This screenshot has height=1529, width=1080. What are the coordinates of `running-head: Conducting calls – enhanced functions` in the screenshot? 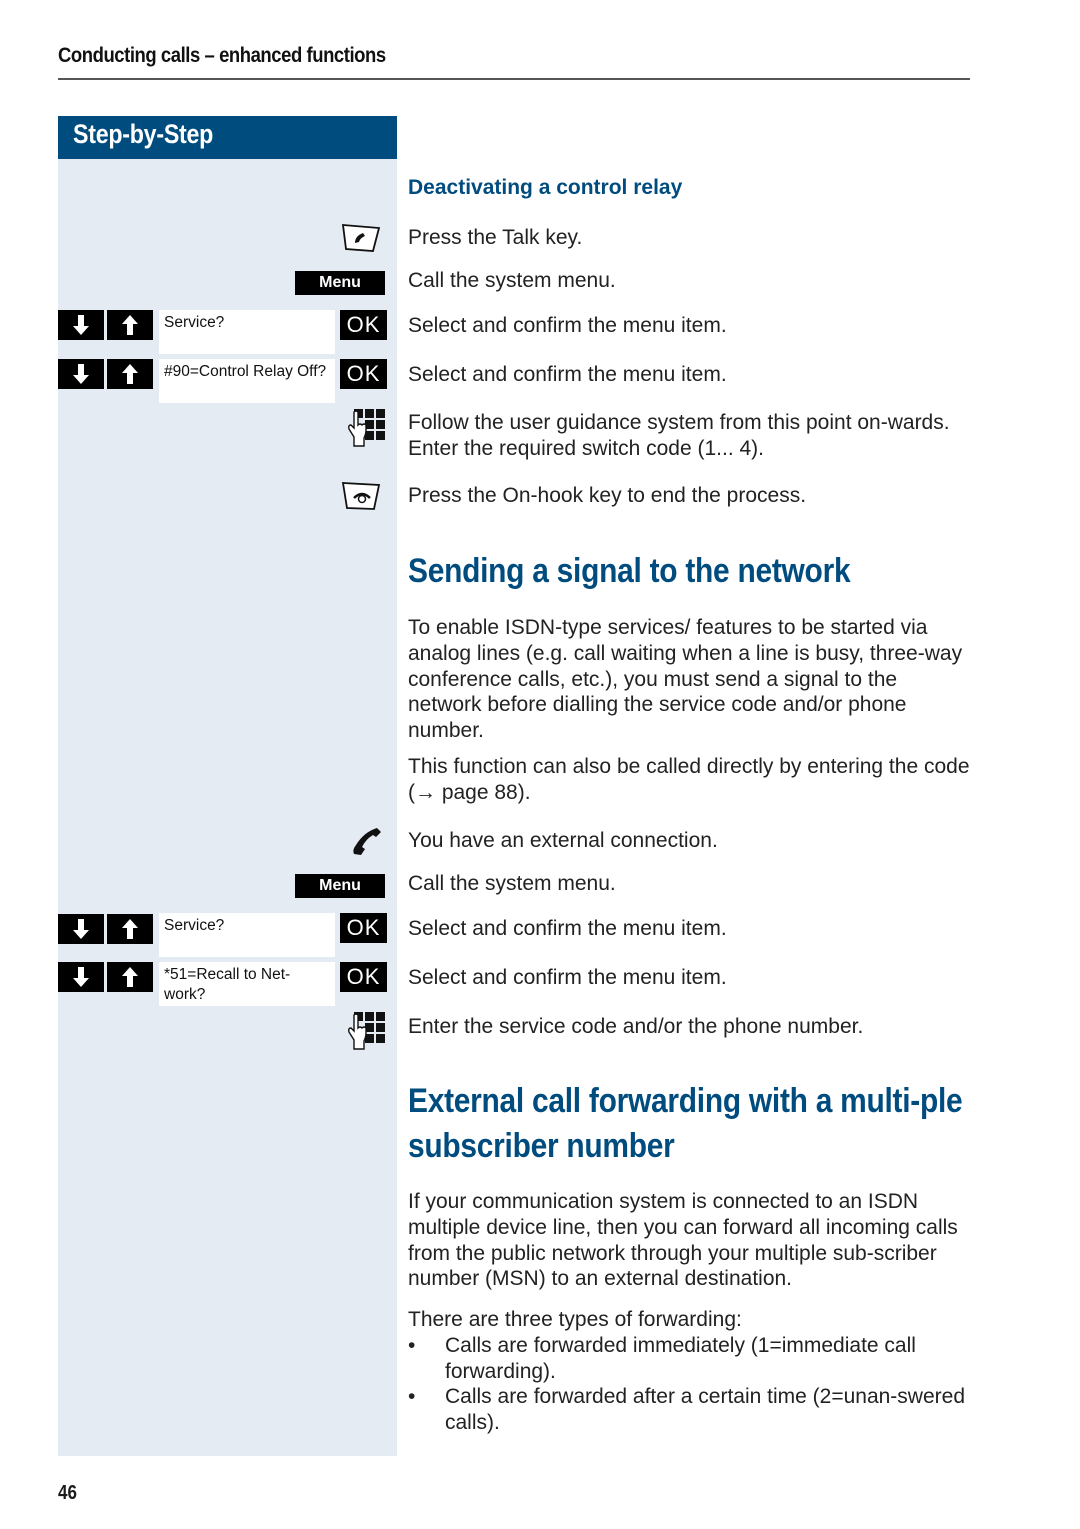 It's located at (222, 55).